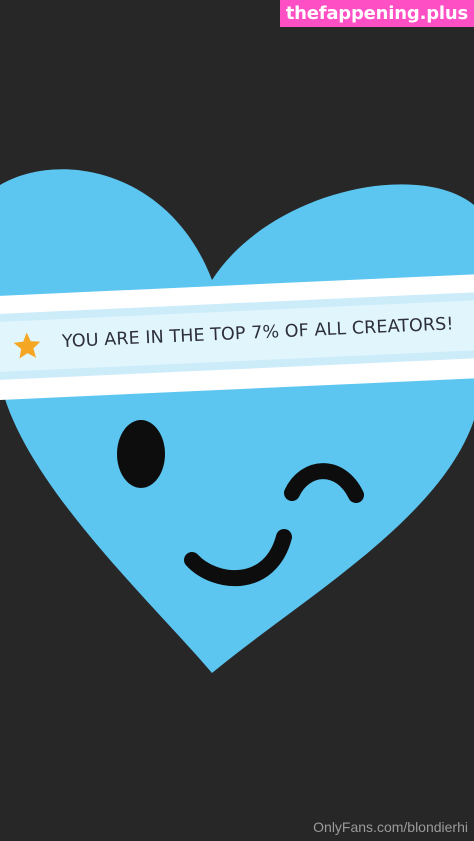 The image size is (474, 841). I want to click on creator-credit-watermark: OnlyFans.com/blondierhi, so click(390, 827).